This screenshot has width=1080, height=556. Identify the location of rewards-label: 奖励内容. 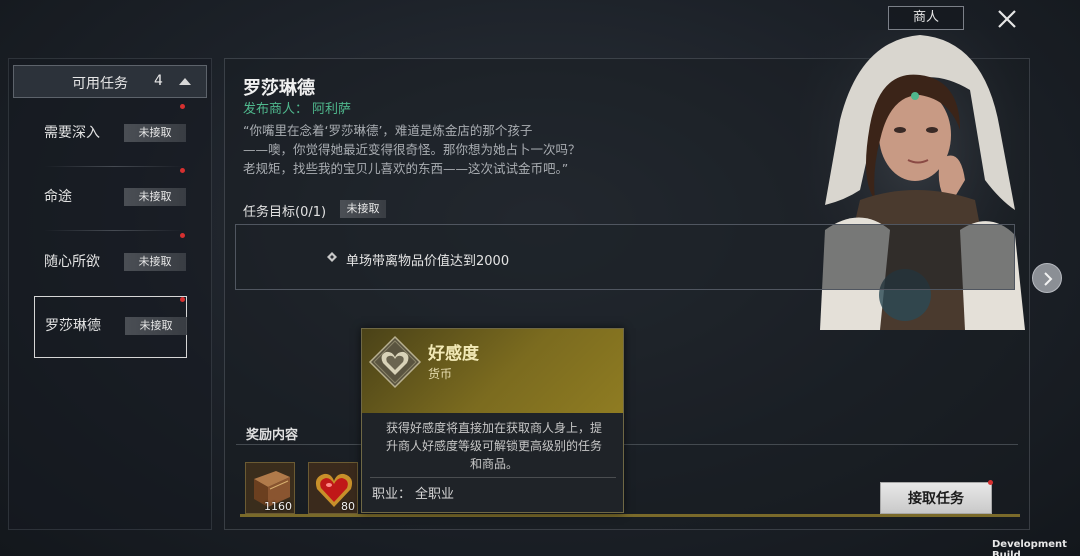
(272, 435).